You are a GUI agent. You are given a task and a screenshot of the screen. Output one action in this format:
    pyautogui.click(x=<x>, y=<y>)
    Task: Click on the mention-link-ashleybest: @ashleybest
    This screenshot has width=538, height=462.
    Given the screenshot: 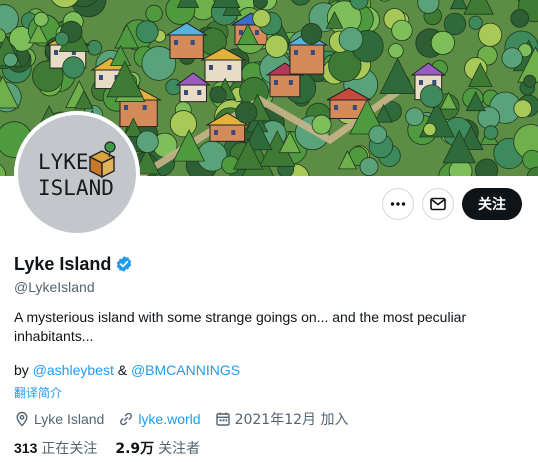 What is the action you would take?
    pyautogui.click(x=73, y=370)
    